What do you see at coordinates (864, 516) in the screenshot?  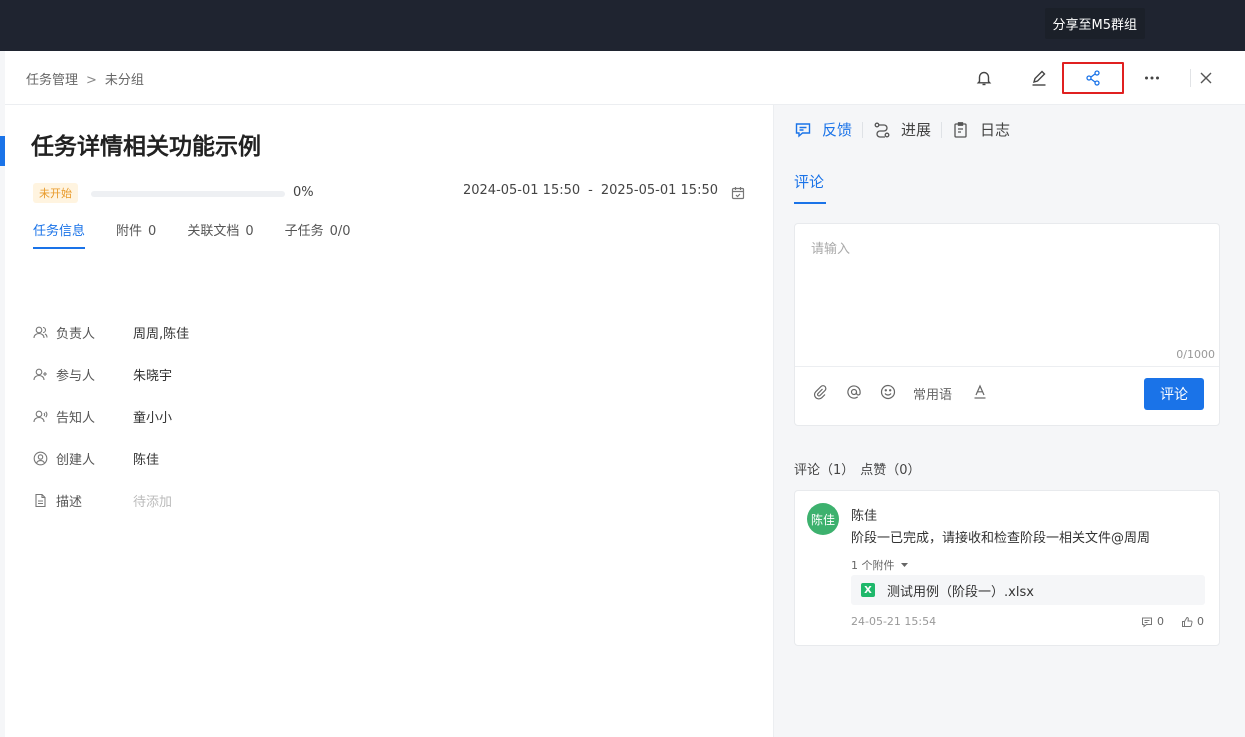 I see `comment-author: 陈佳` at bounding box center [864, 516].